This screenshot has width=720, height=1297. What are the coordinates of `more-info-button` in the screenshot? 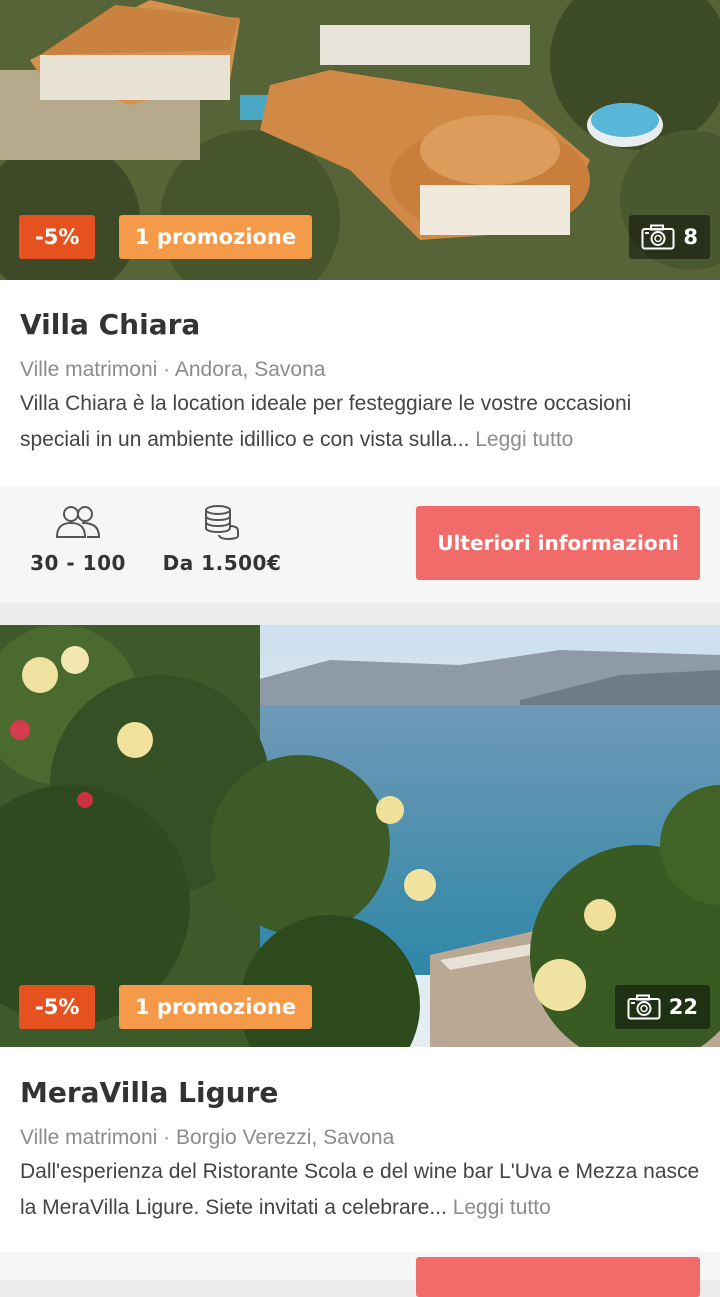 It's located at (558, 1277).